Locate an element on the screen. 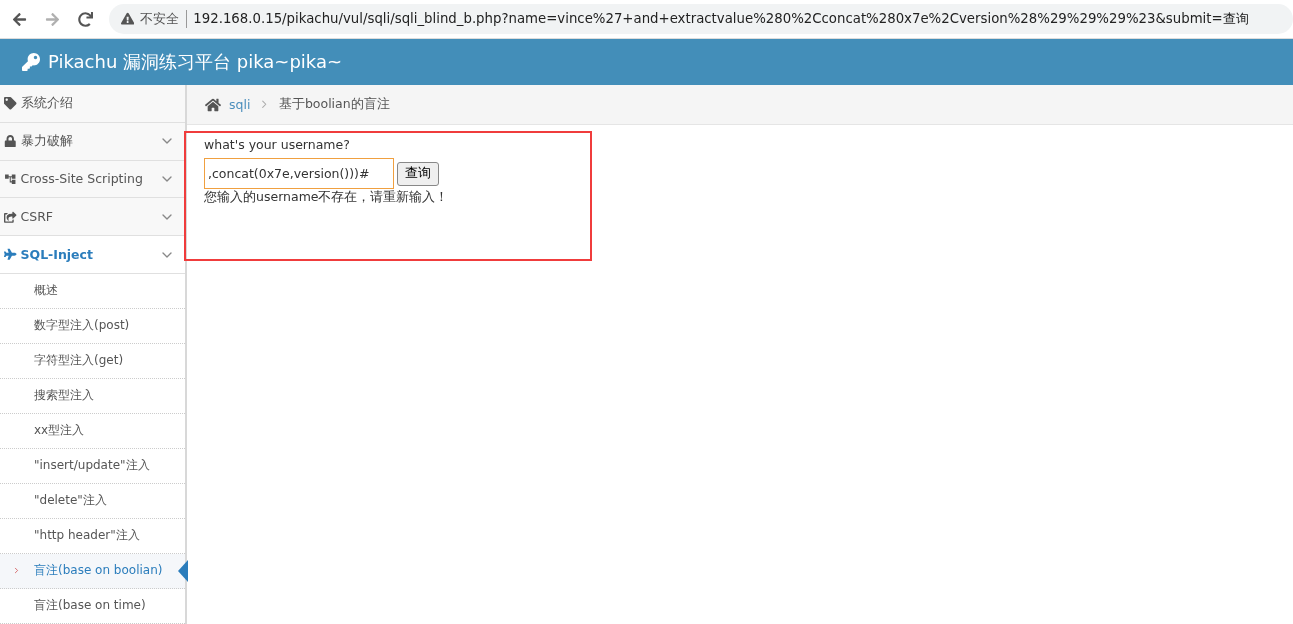 This screenshot has height=624, width=1293. lock-icon is located at coordinates (10, 141).